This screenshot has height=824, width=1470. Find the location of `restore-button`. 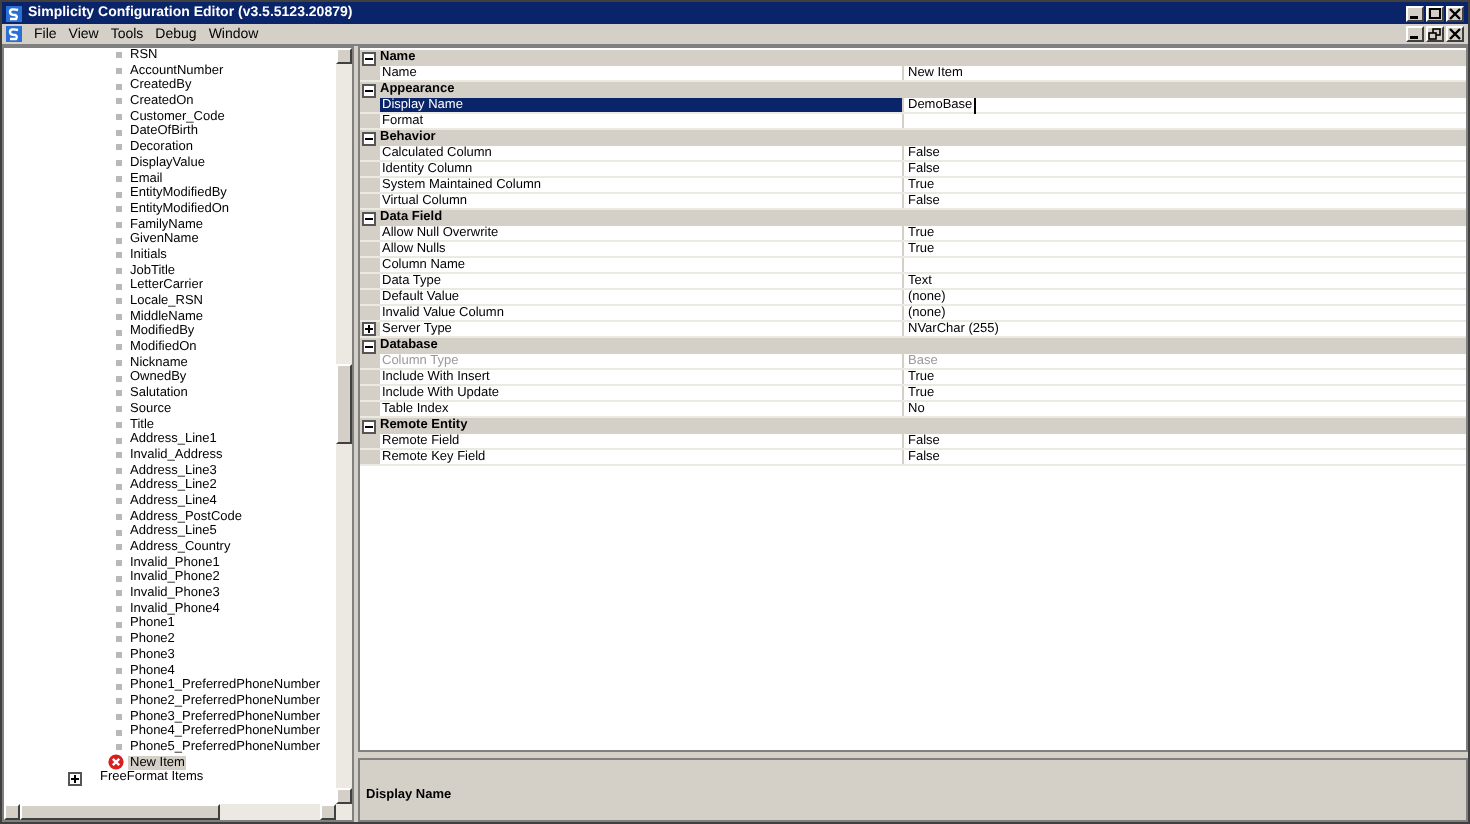

restore-button is located at coordinates (1435, 34).